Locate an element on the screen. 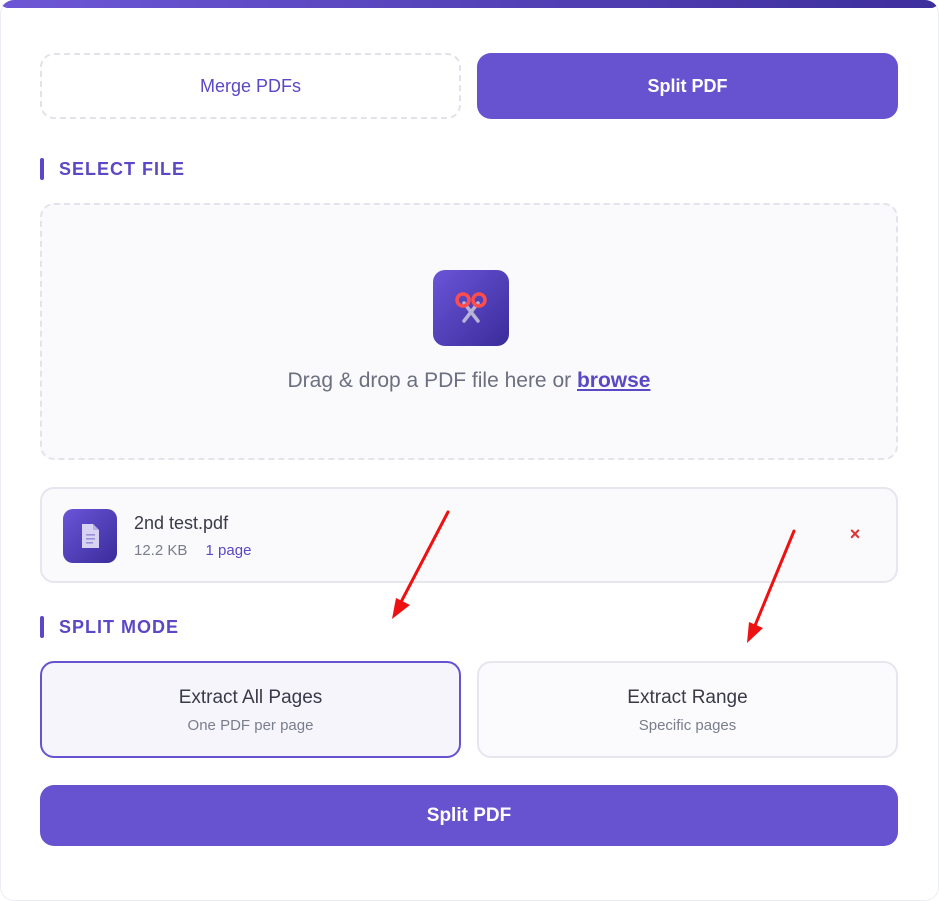  dropzone-text: Drag & drop a PDF file here or is located at coordinates (429, 380).